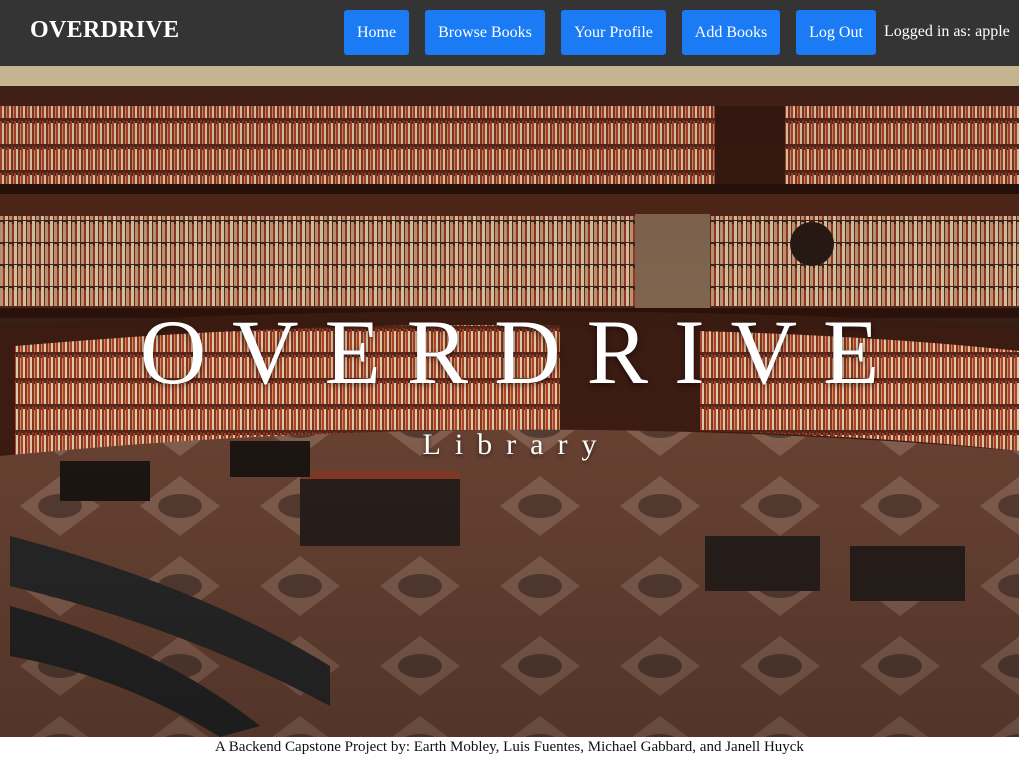  I want to click on log-out-button: Log Out, so click(836, 32).